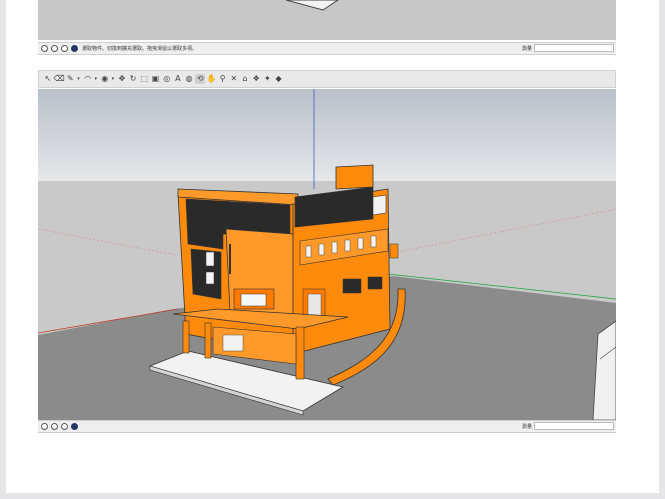 The width and height of the screenshot is (665, 499). What do you see at coordinates (48, 79) in the screenshot?
I see `select-arrow-icon: ↖` at bounding box center [48, 79].